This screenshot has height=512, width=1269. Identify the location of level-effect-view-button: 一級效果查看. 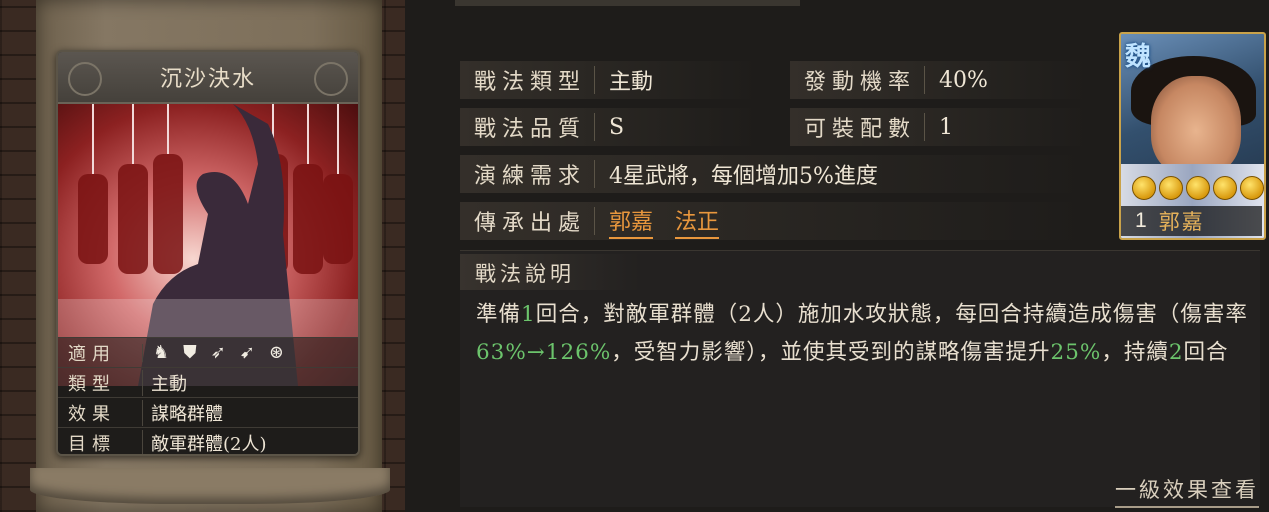
(1187, 491).